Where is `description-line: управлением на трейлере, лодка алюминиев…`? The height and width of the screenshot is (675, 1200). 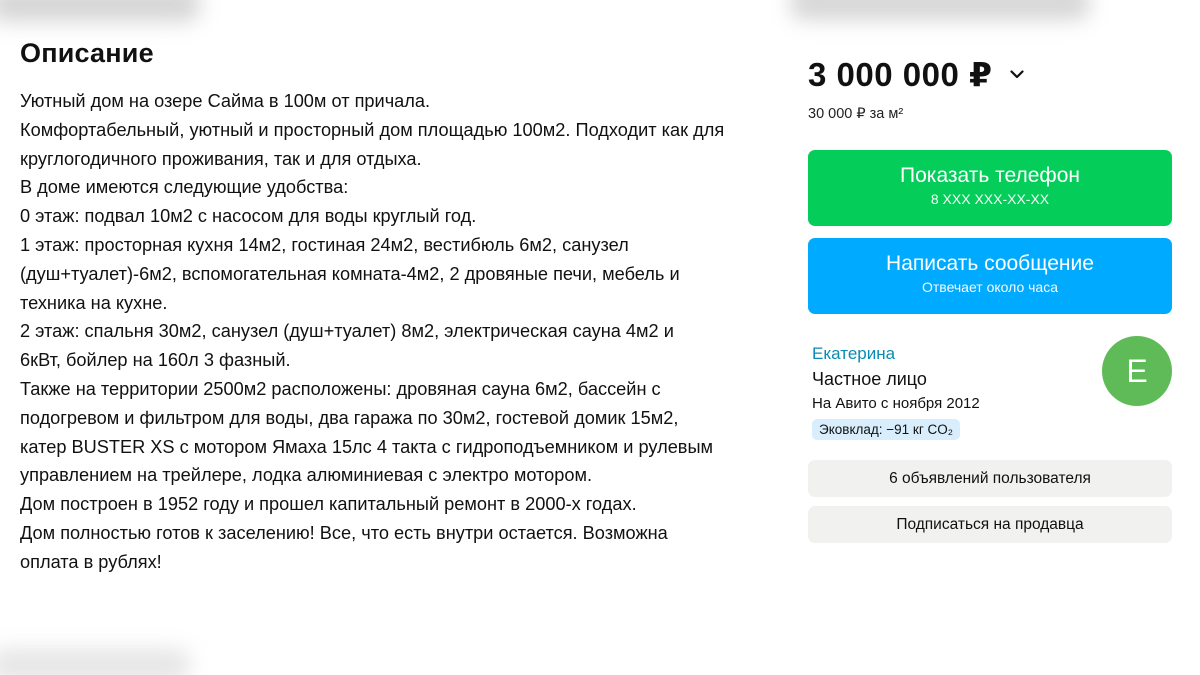
description-line: управлением на трейлере, лодка алюминиев… is located at coordinates (306, 475).